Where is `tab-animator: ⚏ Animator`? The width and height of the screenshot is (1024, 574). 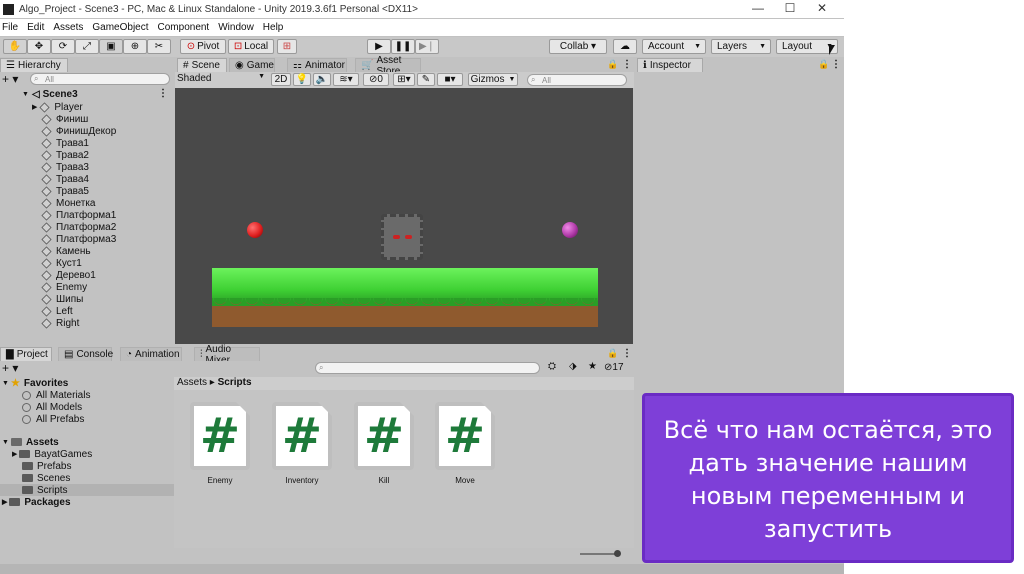 tab-animator: ⚏ Animator is located at coordinates (317, 65).